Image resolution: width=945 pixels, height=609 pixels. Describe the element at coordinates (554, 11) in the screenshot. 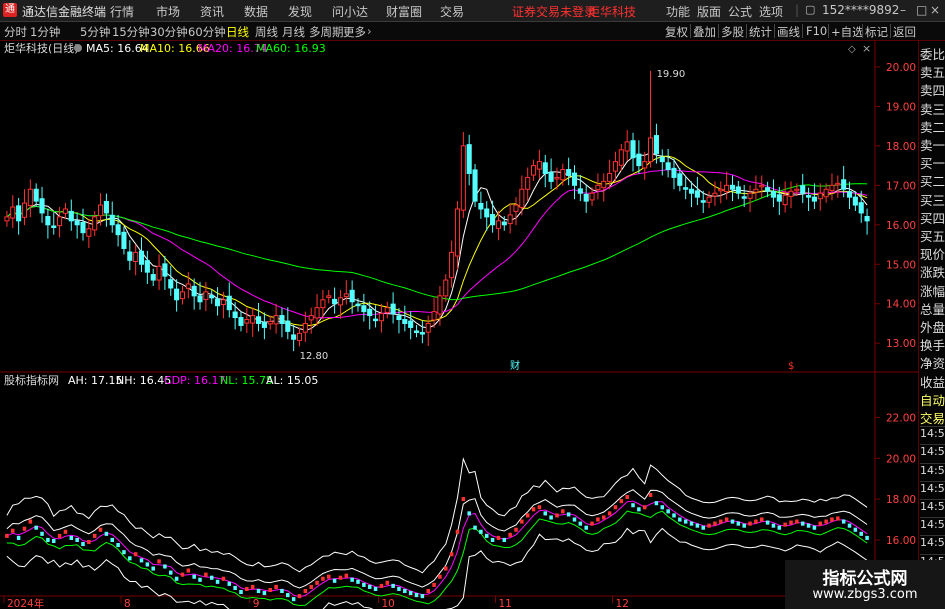

I see `login-alert: 证券交易未登录` at that location.